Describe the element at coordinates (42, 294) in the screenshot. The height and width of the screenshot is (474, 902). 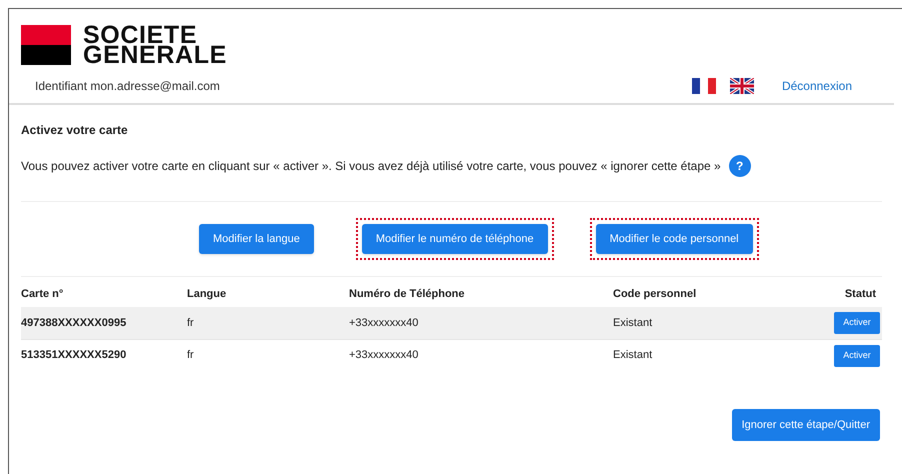
I see `column-header: Carte n°` at that location.